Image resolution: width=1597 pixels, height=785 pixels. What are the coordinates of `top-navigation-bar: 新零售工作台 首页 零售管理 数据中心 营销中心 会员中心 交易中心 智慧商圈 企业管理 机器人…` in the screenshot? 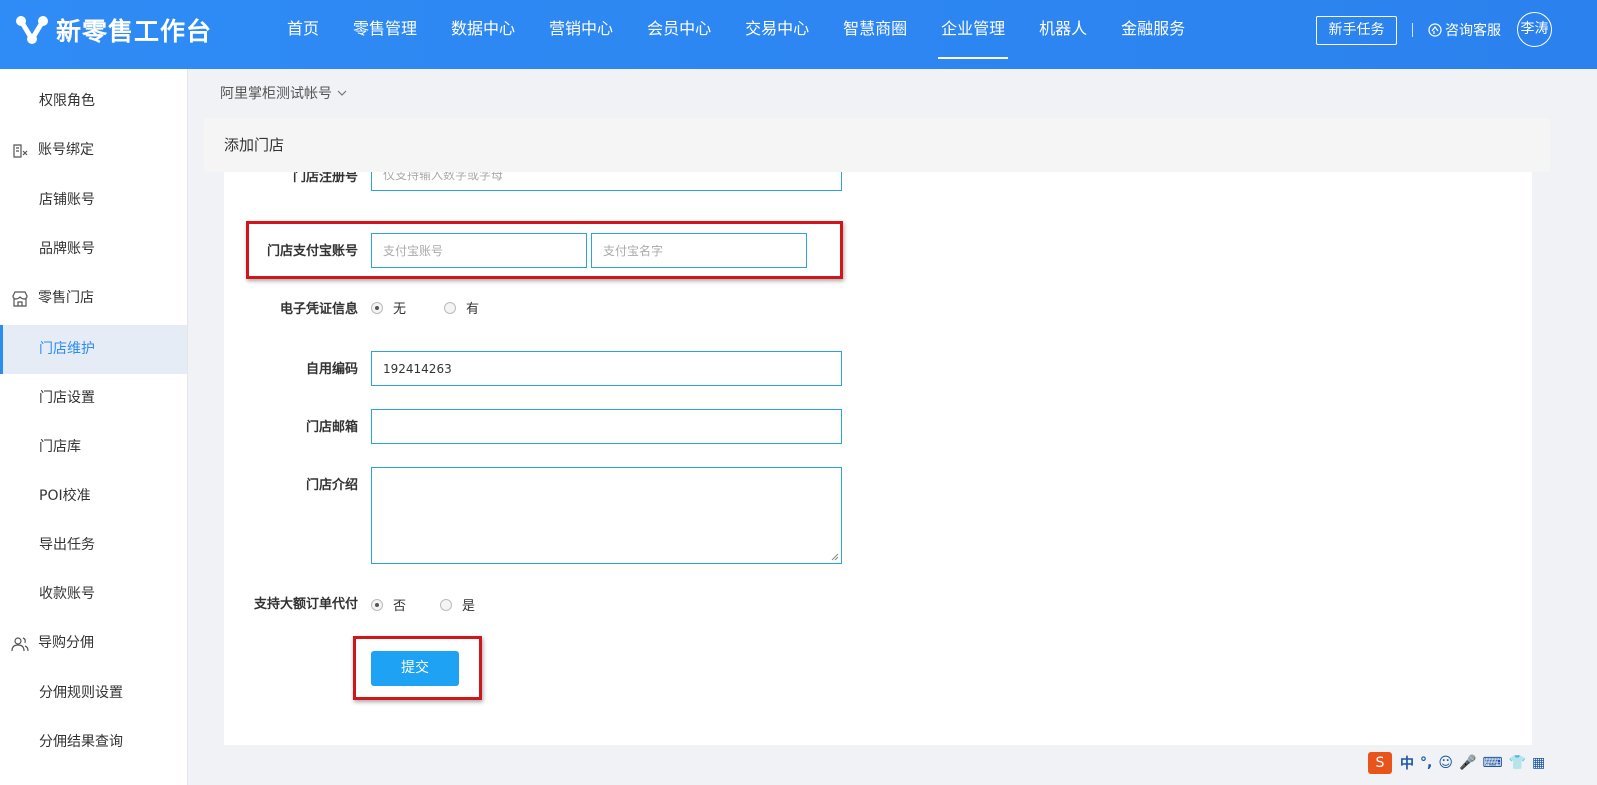 It's located at (798, 34).